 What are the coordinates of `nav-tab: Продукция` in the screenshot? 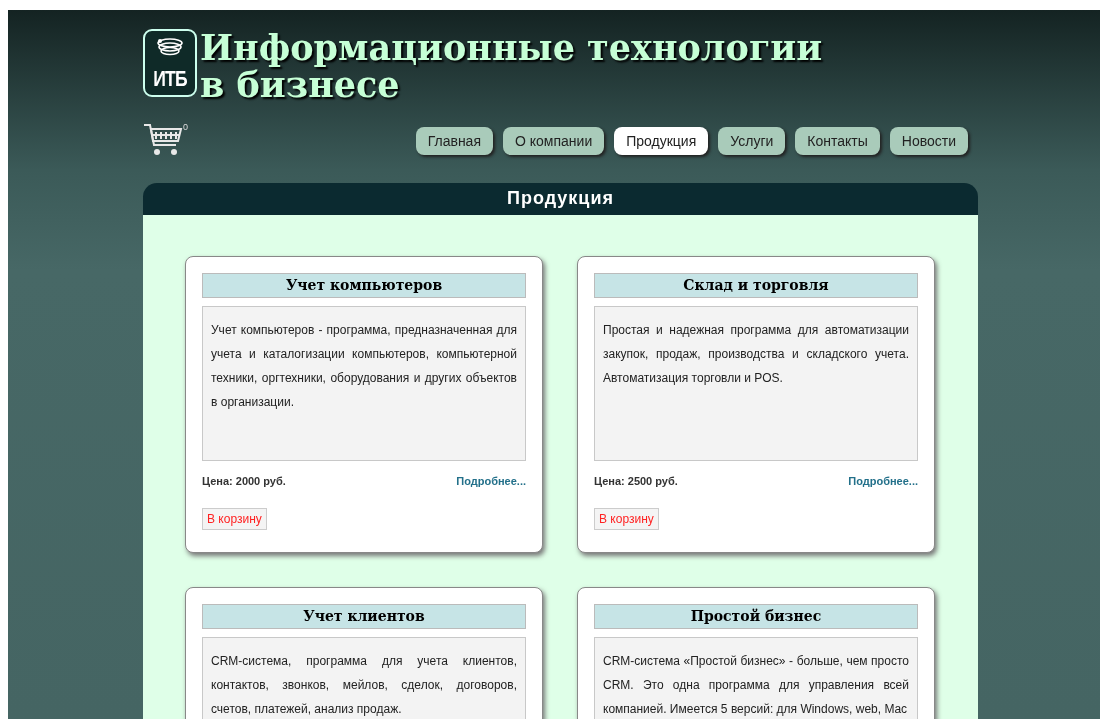 It's located at (661, 141).